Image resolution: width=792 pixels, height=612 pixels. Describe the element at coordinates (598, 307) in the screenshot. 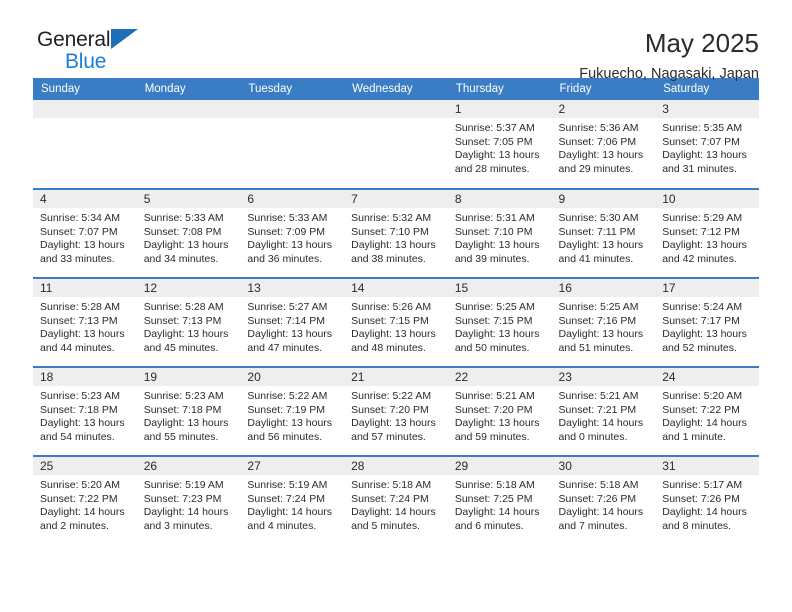

I see `day-detail-line: Sunrise: 5:25 AM` at that location.